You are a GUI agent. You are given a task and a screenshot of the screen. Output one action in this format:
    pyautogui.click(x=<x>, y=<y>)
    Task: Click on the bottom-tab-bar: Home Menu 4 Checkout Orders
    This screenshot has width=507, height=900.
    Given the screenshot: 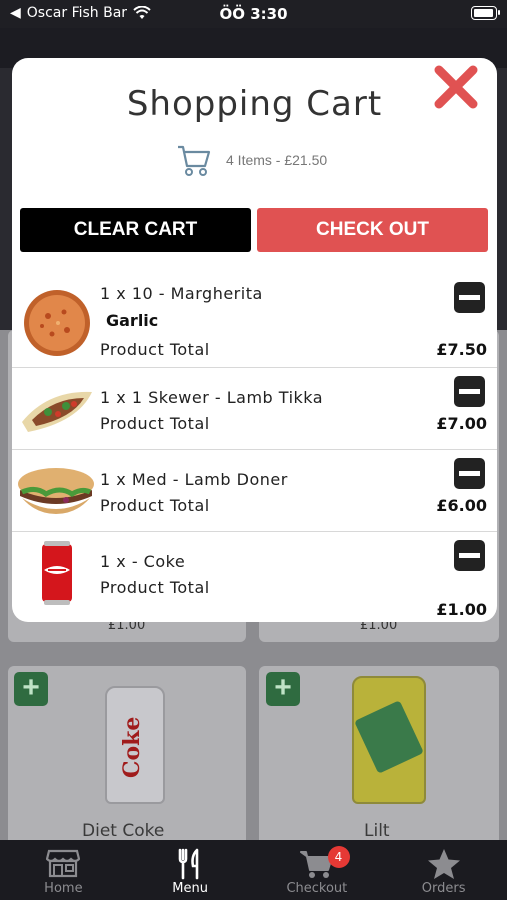 What is the action you would take?
    pyautogui.click(x=253, y=870)
    